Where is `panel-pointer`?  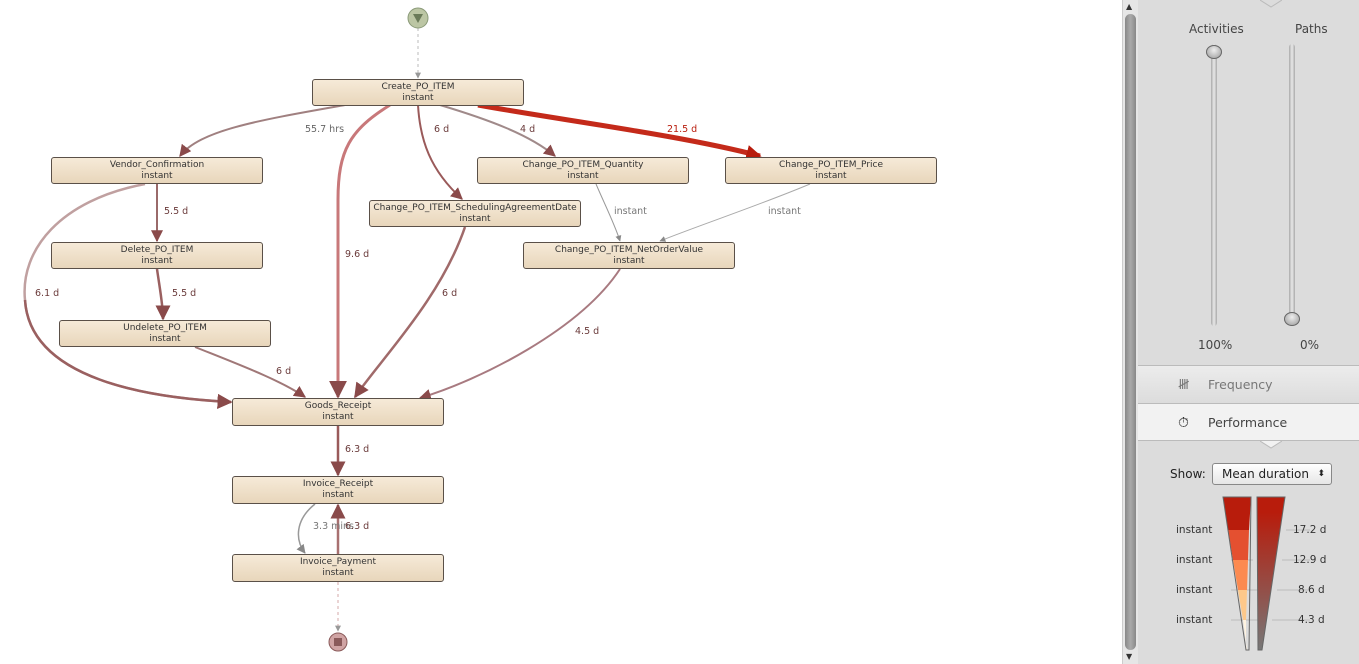 panel-pointer is located at coordinates (1271, 4).